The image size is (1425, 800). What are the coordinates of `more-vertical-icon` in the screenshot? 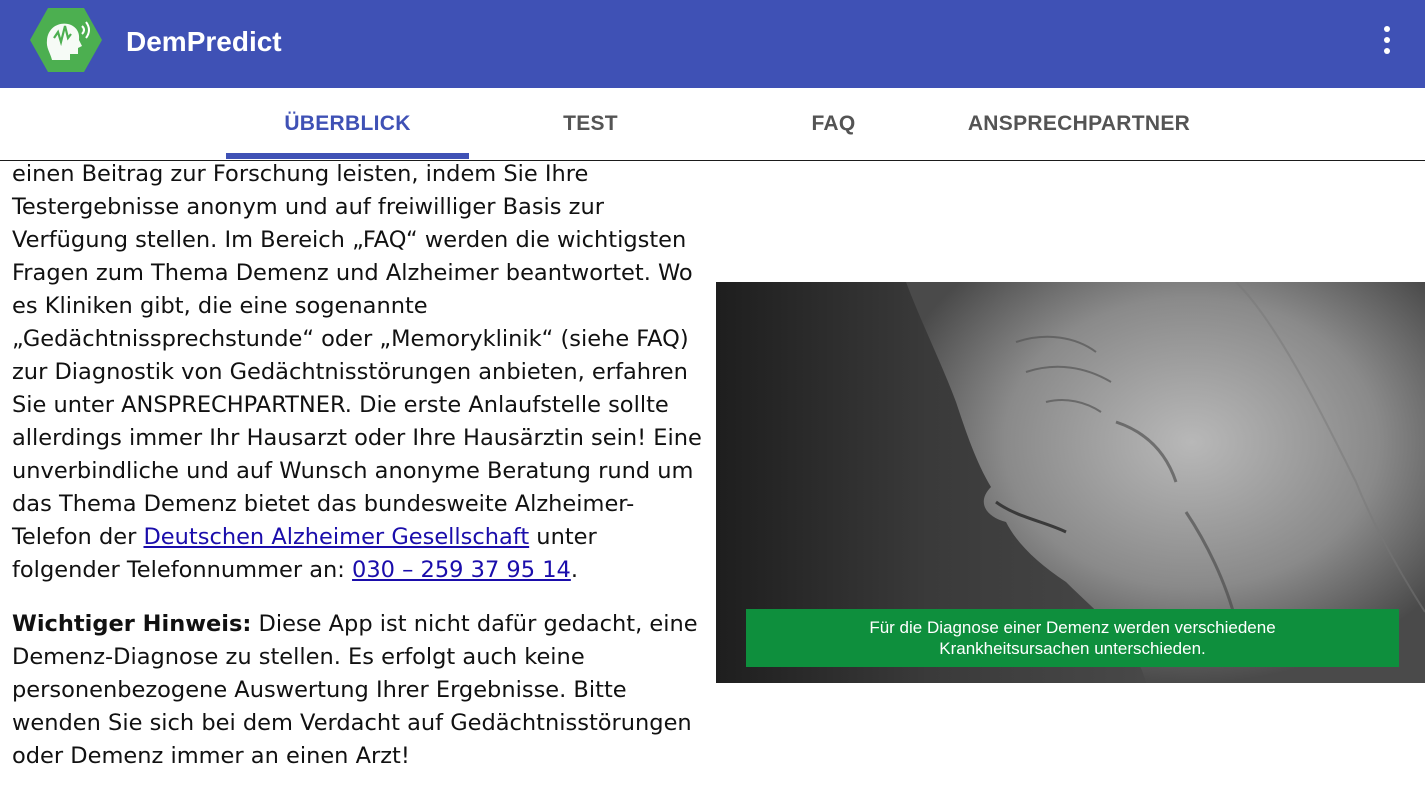 It's located at (1387, 40).